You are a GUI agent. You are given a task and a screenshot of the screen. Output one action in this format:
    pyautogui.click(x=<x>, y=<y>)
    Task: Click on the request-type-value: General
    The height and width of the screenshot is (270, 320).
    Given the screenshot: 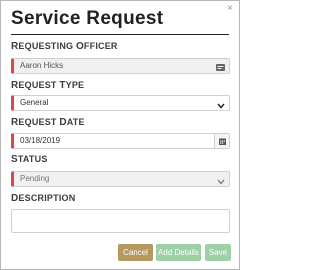 What is the action you would take?
    pyautogui.click(x=34, y=102)
    